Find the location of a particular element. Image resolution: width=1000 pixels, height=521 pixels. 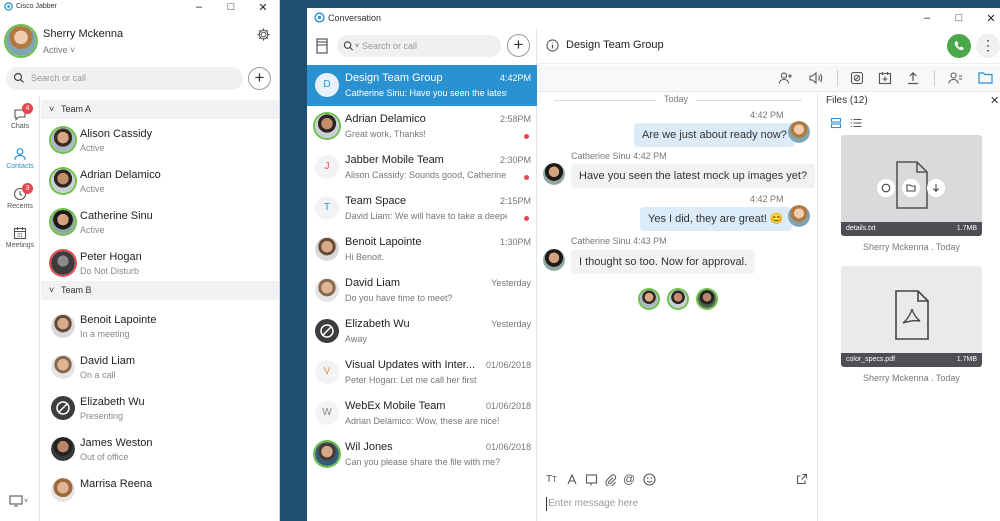

file-card: details.txt 1.7MB is located at coordinates (911, 185).